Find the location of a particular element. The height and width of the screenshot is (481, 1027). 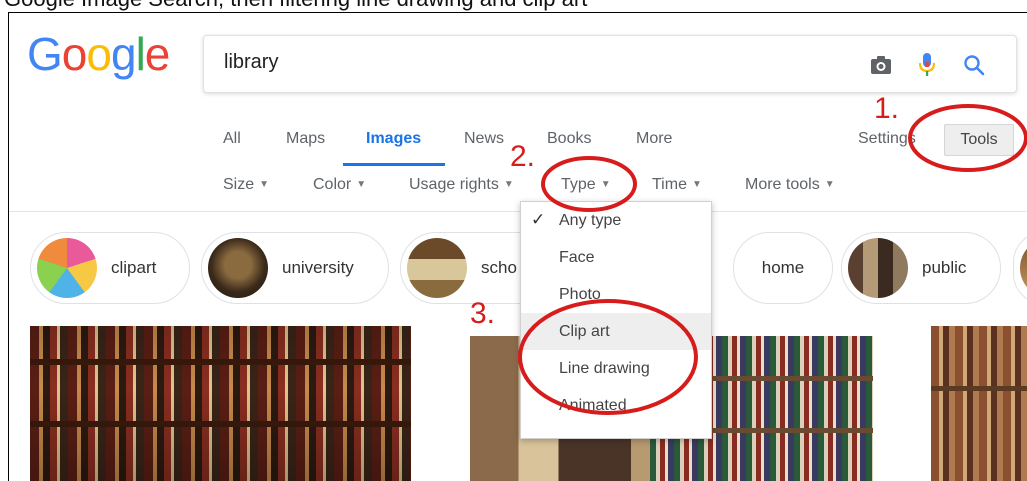

chip-label: home is located at coordinates (783, 267).